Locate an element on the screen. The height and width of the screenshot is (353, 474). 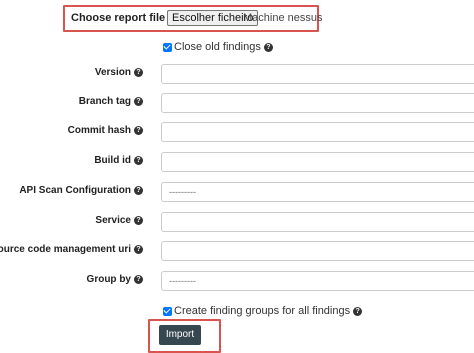
source-code-uri-row: Source code management uri? is located at coordinates (237, 251).